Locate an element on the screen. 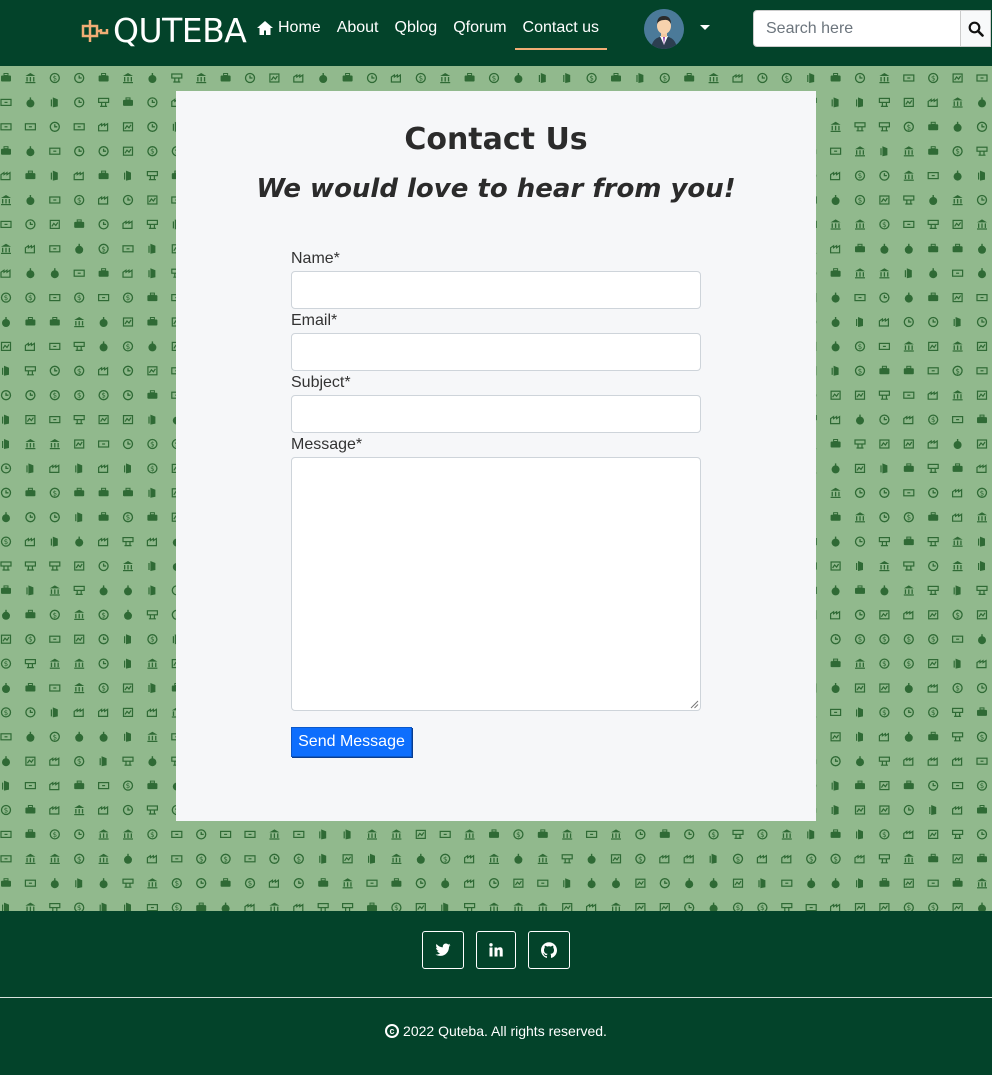 The image size is (992, 1075). linkedin-link is located at coordinates (496, 950).